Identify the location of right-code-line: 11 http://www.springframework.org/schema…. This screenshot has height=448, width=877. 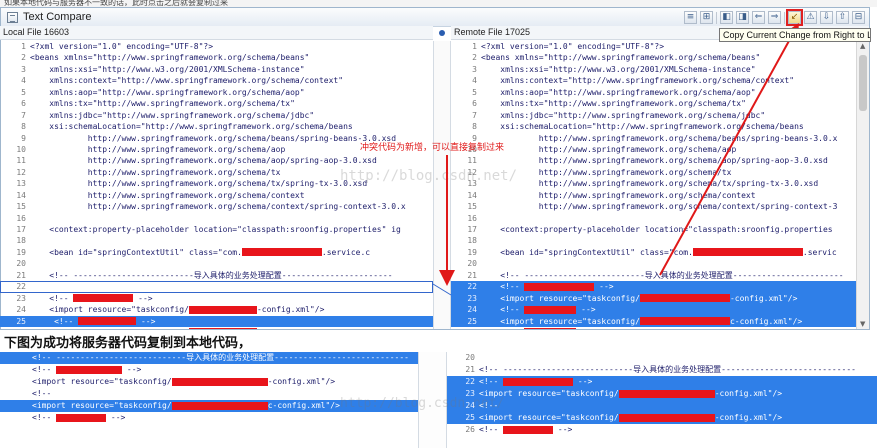
(653, 160).